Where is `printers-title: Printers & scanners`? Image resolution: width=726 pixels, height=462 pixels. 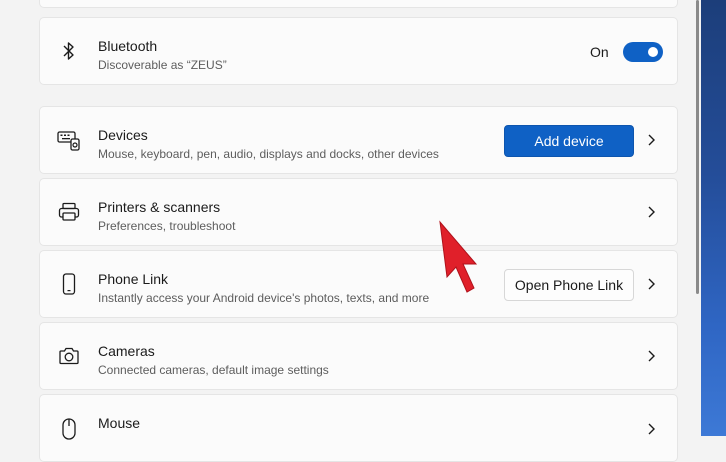
printers-title: Printers & scanners is located at coordinates (159, 207).